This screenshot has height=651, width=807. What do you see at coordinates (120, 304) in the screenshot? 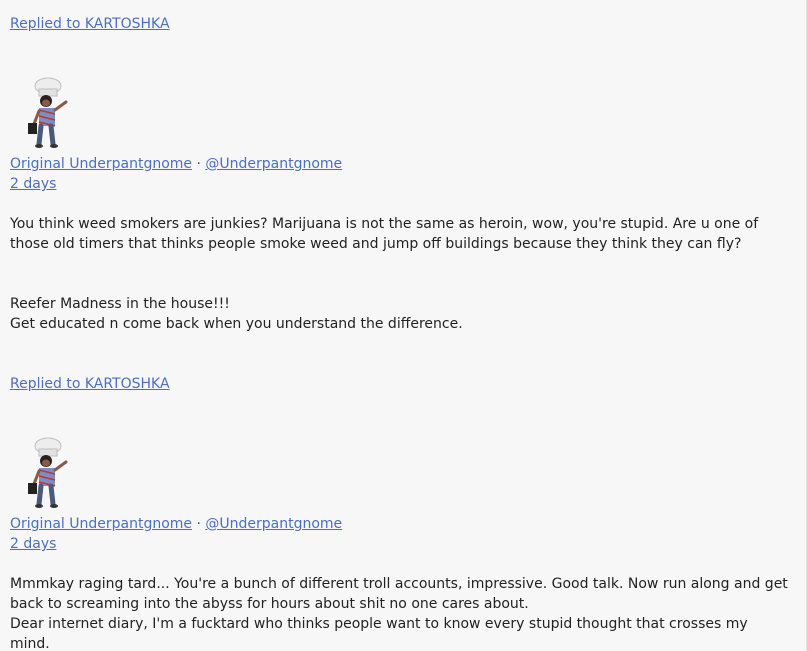
I see `post-paragraph: Reefer Madness in the house!!!` at bounding box center [120, 304].